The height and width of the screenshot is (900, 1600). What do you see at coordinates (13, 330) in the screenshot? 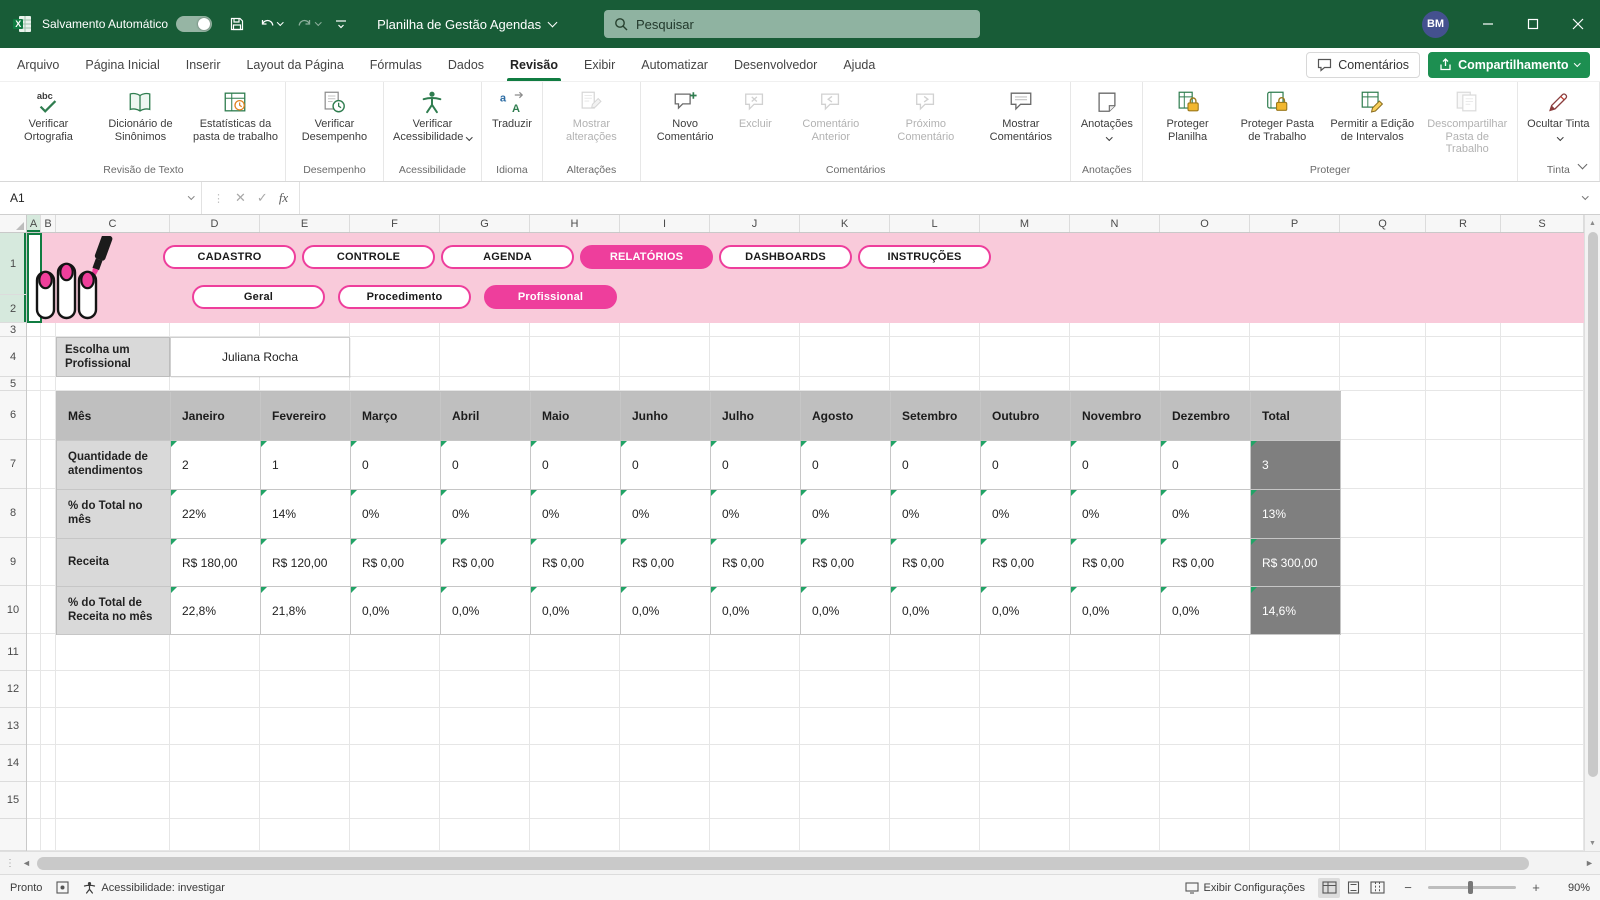
I see `row-header-3: 3` at bounding box center [13, 330].